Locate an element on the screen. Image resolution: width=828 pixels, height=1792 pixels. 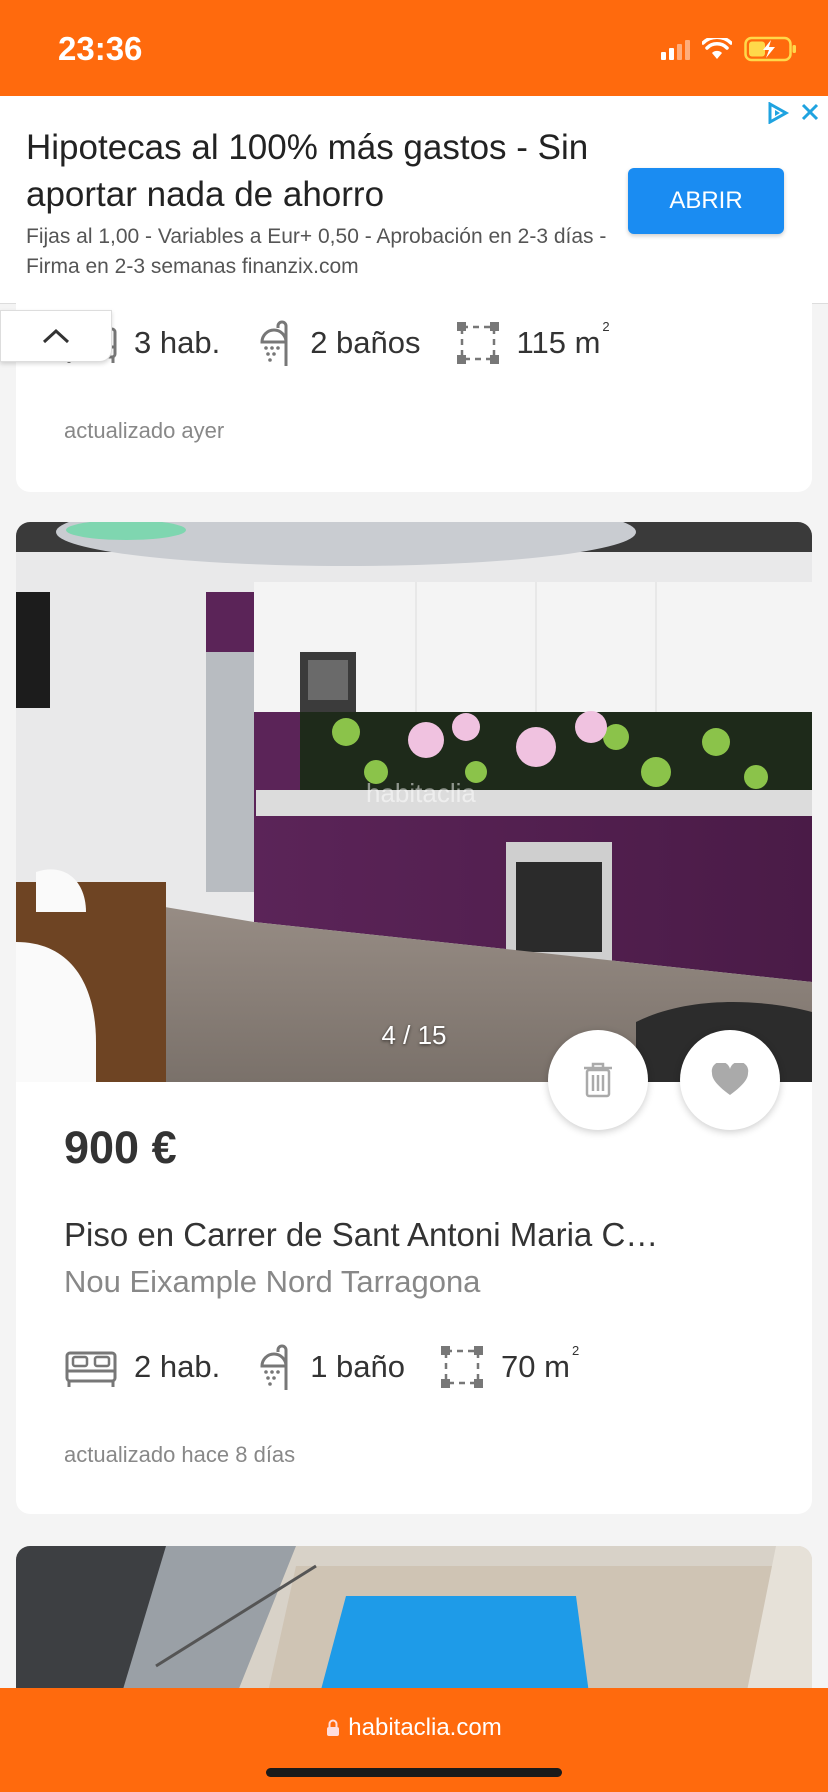
listing-price: 900 € is located at coordinates (120, 1147).